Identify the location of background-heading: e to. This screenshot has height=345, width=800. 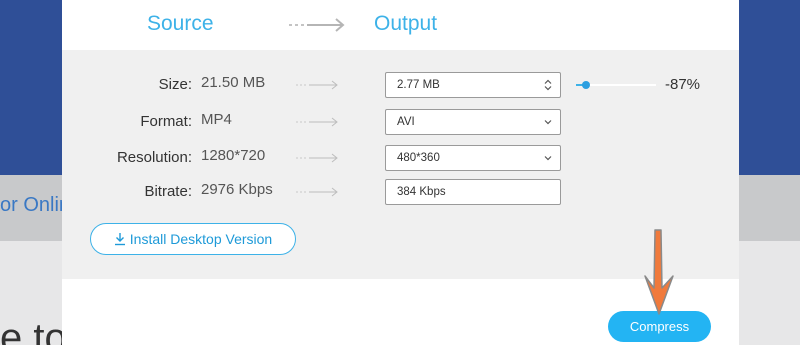
(31, 331).